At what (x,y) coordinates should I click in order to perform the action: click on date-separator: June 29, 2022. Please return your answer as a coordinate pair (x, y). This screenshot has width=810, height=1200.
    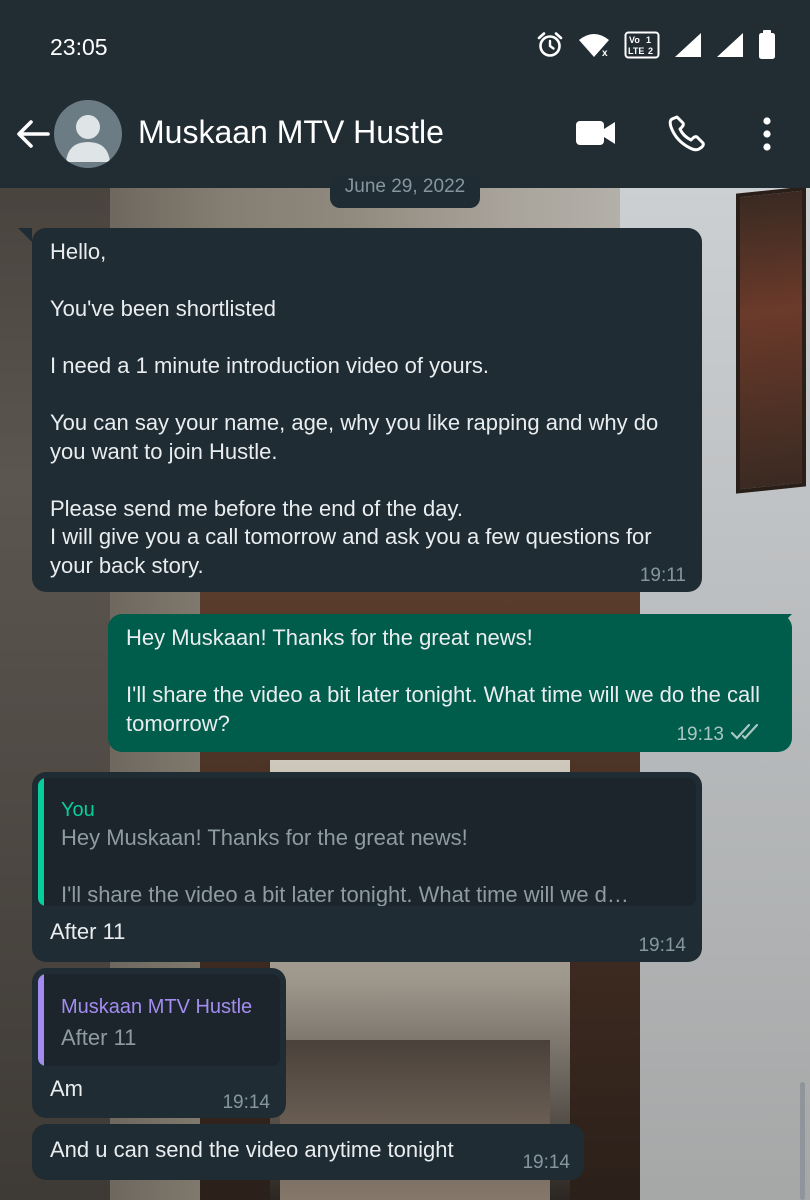
    Looking at the image, I should click on (405, 192).